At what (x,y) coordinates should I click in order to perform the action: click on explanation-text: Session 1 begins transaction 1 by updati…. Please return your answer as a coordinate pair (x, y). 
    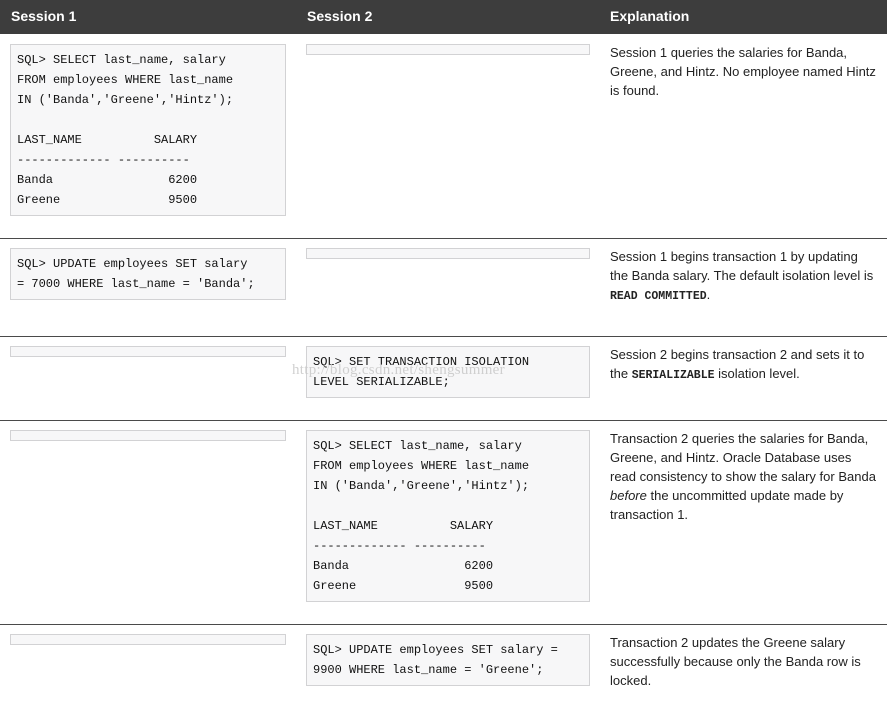
    Looking at the image, I should click on (742, 276).